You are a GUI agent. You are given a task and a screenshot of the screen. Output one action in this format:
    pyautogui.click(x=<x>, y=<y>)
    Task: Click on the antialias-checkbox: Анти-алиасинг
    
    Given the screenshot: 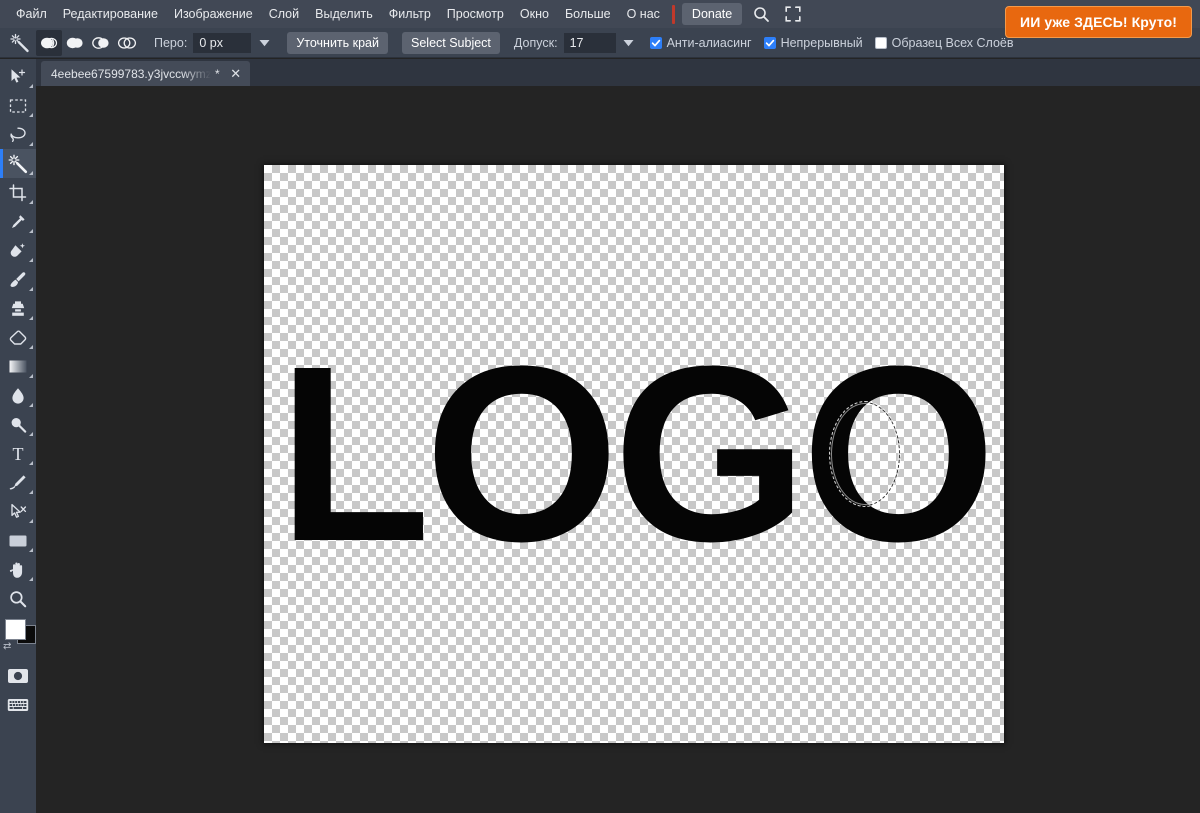 What is the action you would take?
    pyautogui.click(x=700, y=42)
    